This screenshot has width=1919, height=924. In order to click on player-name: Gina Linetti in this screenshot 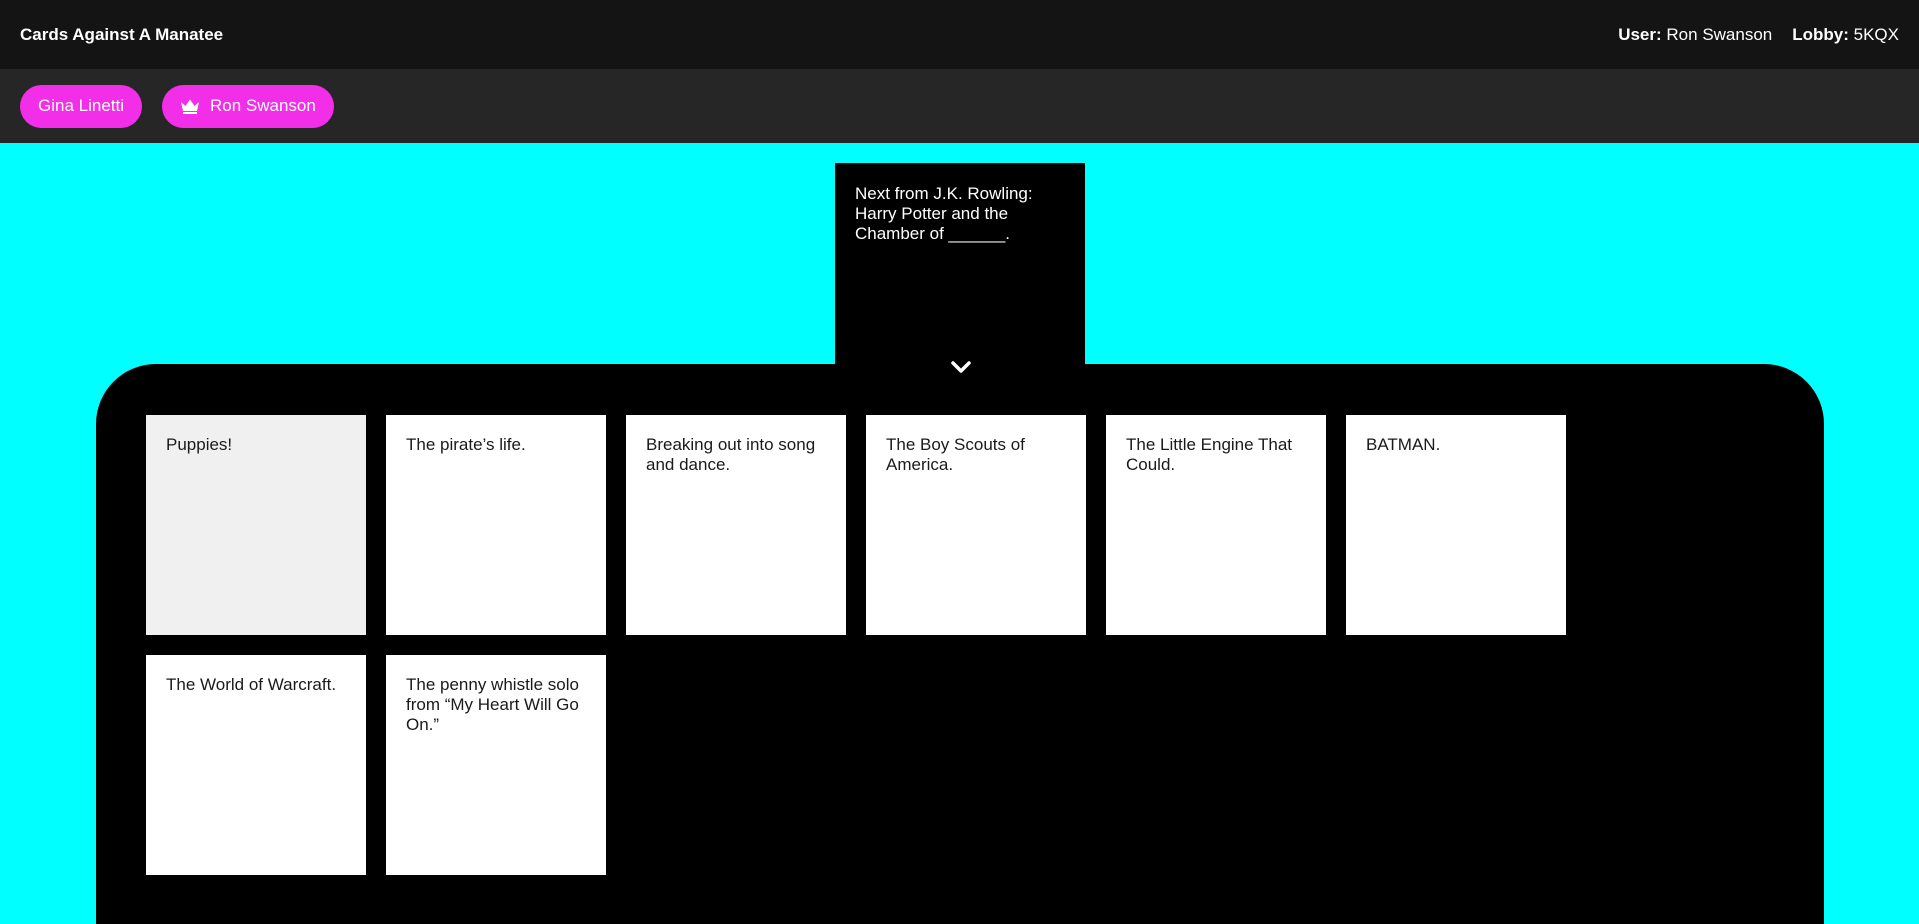, I will do `click(81, 105)`.